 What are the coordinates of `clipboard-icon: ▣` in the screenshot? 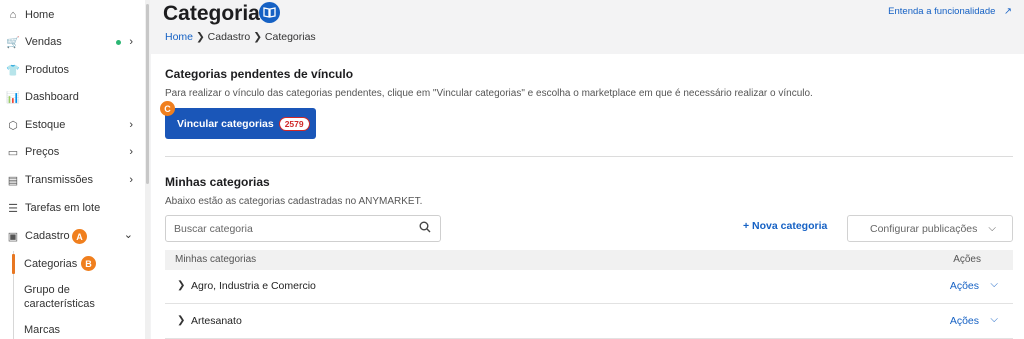 It's located at (13, 236).